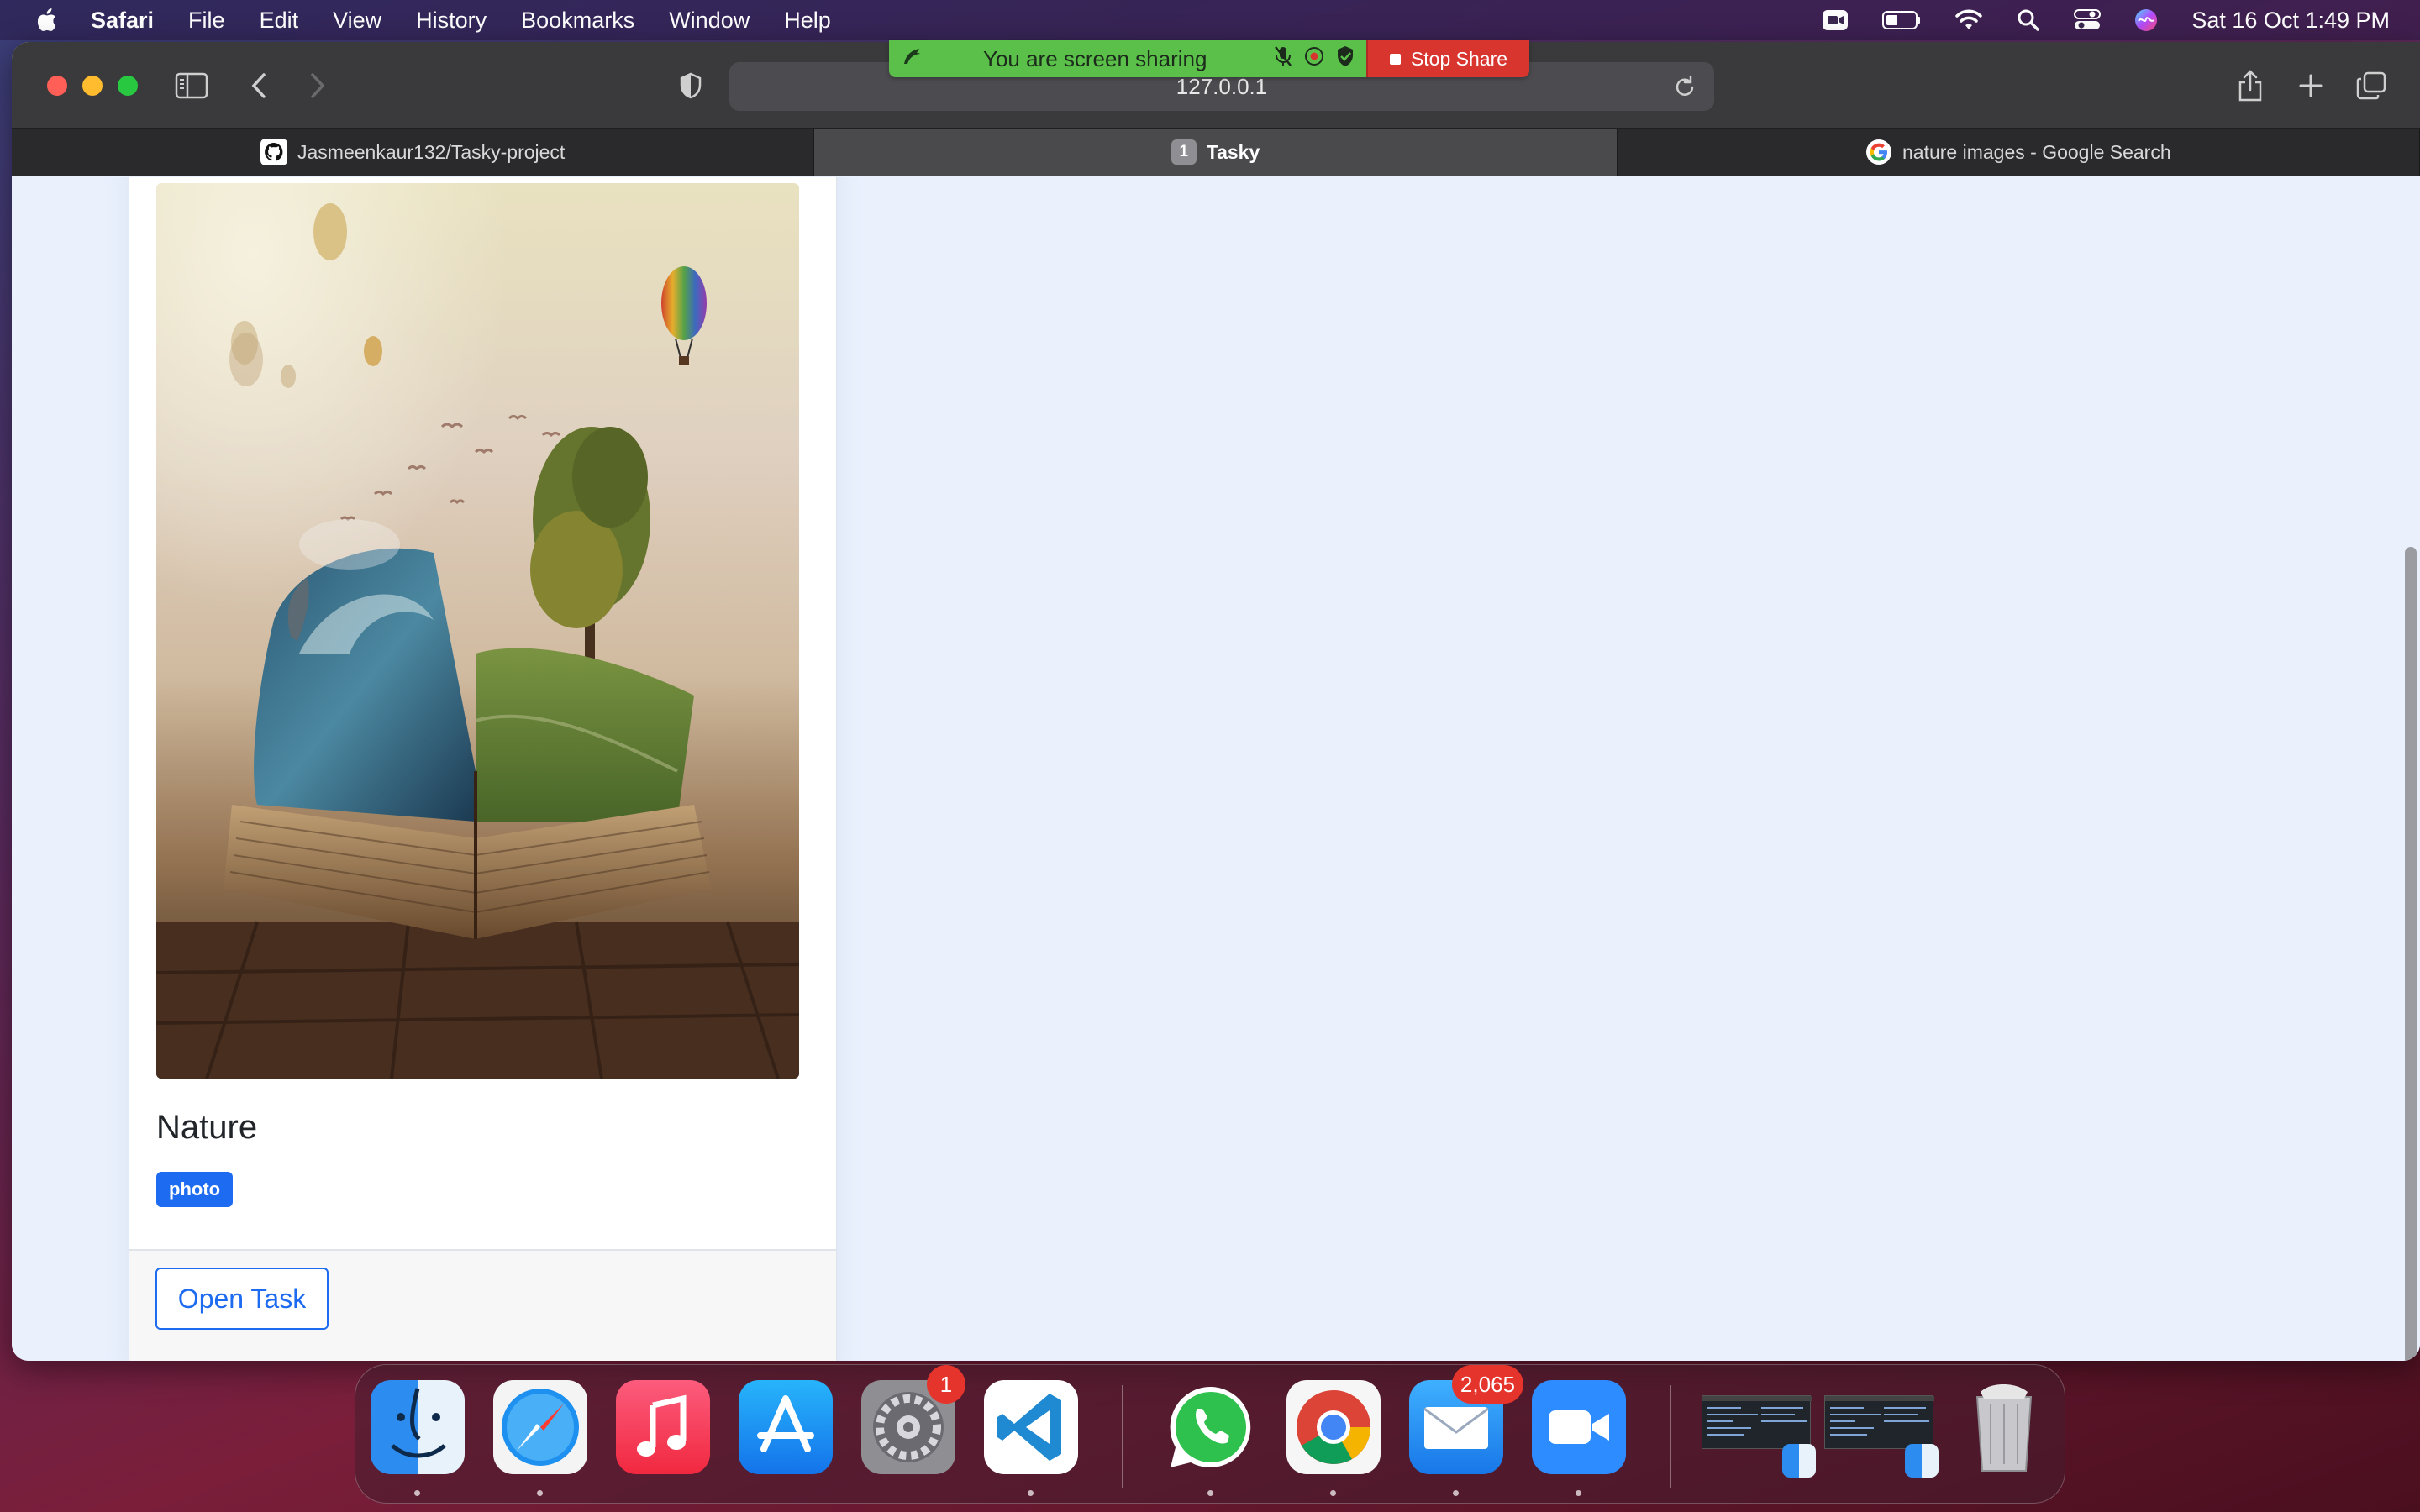 The image size is (2420, 1512). I want to click on stop-share-button: Stop Share, so click(1447, 58).